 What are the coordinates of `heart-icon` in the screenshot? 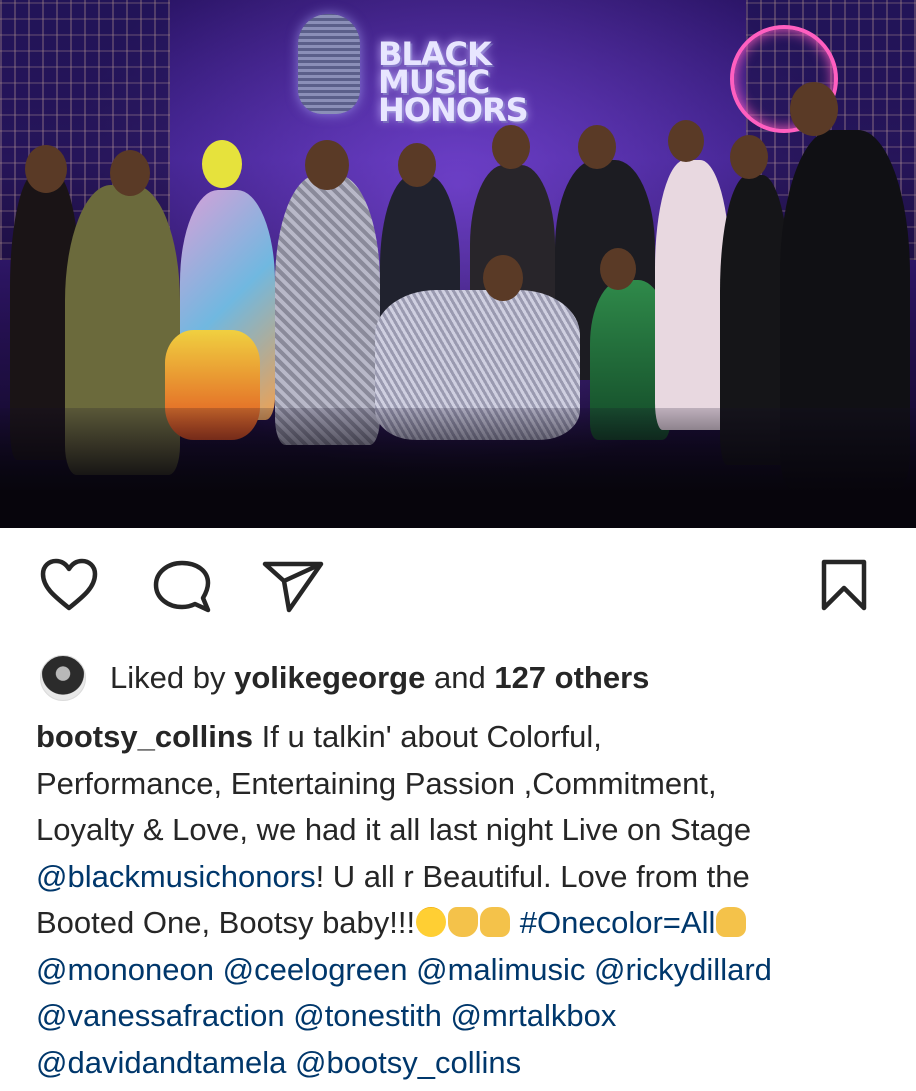 It's located at (69, 585).